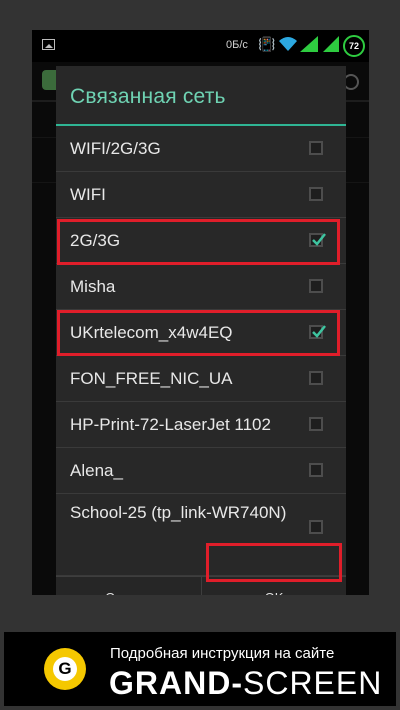  Describe the element at coordinates (129, 586) in the screenshot. I see `cancel-button: Отмена` at that location.